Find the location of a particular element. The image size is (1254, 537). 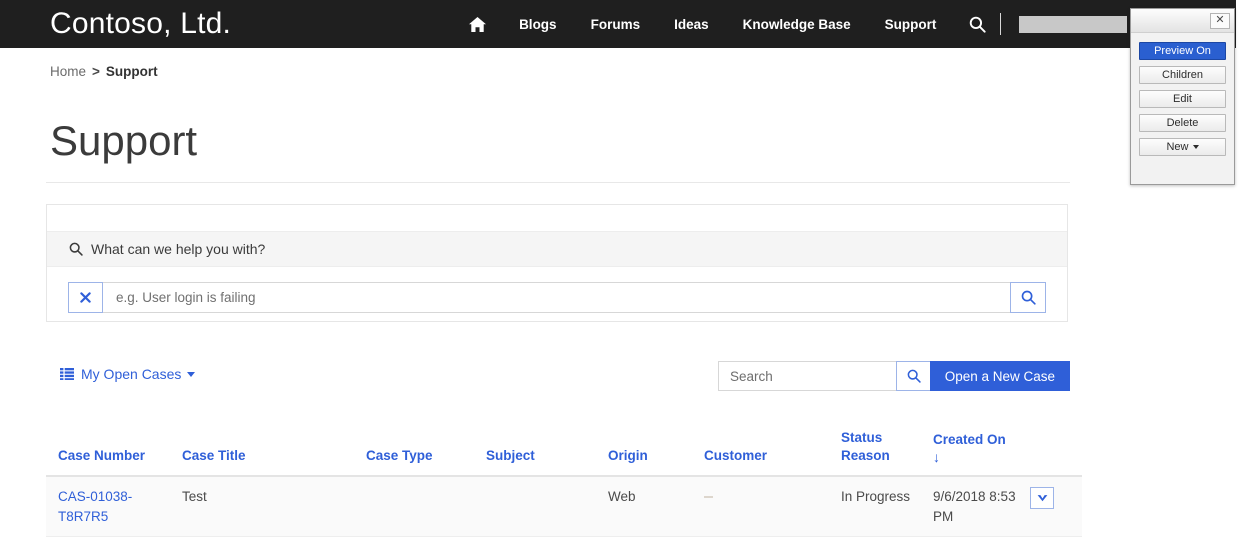

breadcrumb-current: Support is located at coordinates (131, 71).